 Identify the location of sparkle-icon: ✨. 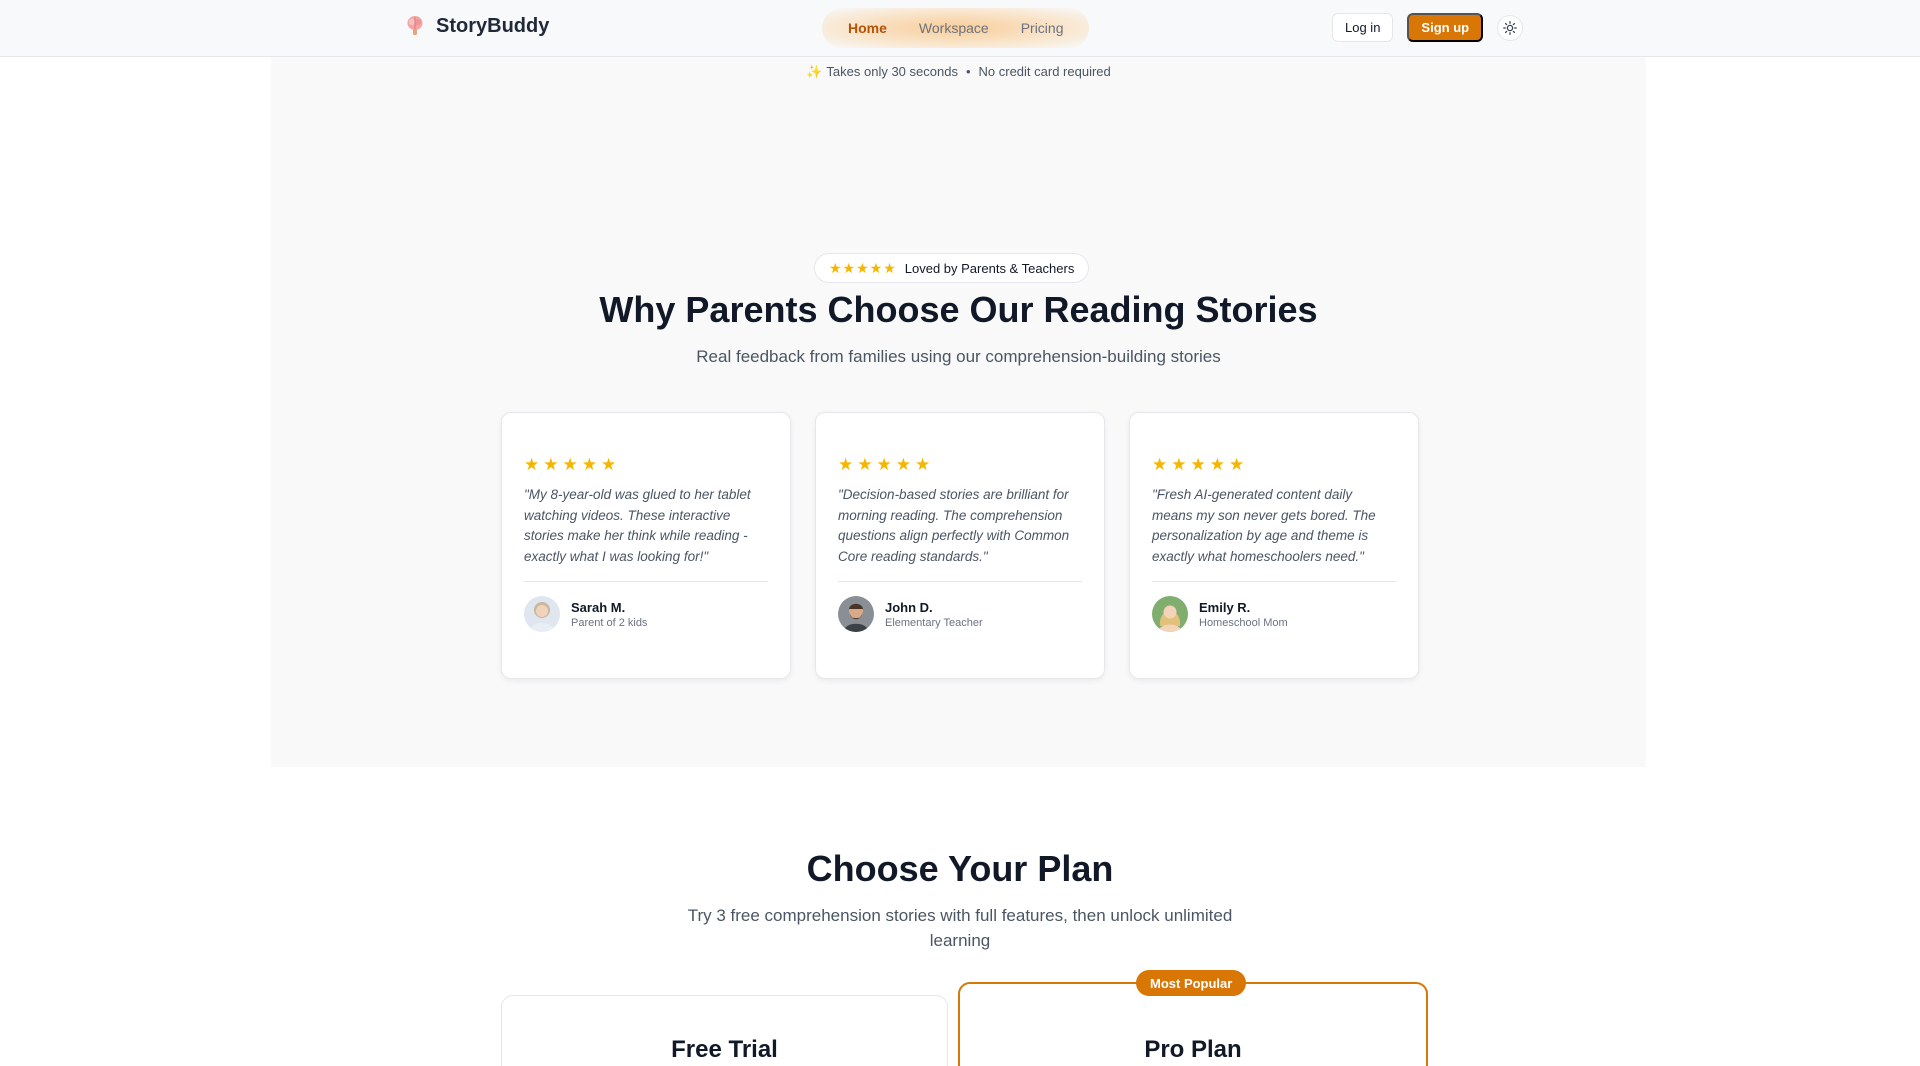
(814, 71).